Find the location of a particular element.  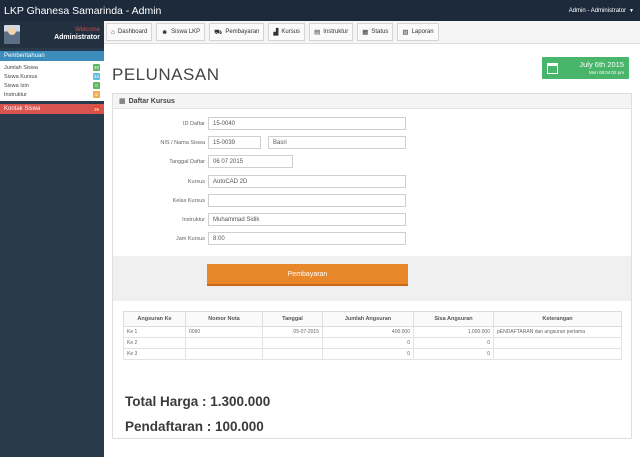

kursus-field: AutoCAD 2D is located at coordinates (307, 181).